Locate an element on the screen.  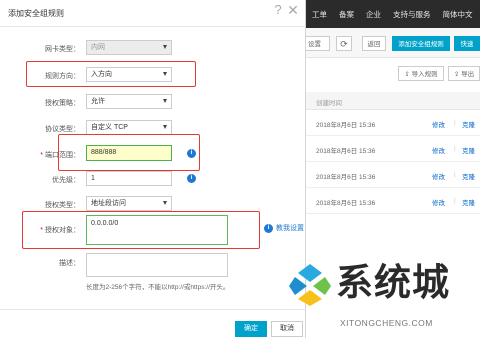
description-hint: 长度为2-256个字符，不能以http://或https://开头。 is located at coordinates (158, 287).